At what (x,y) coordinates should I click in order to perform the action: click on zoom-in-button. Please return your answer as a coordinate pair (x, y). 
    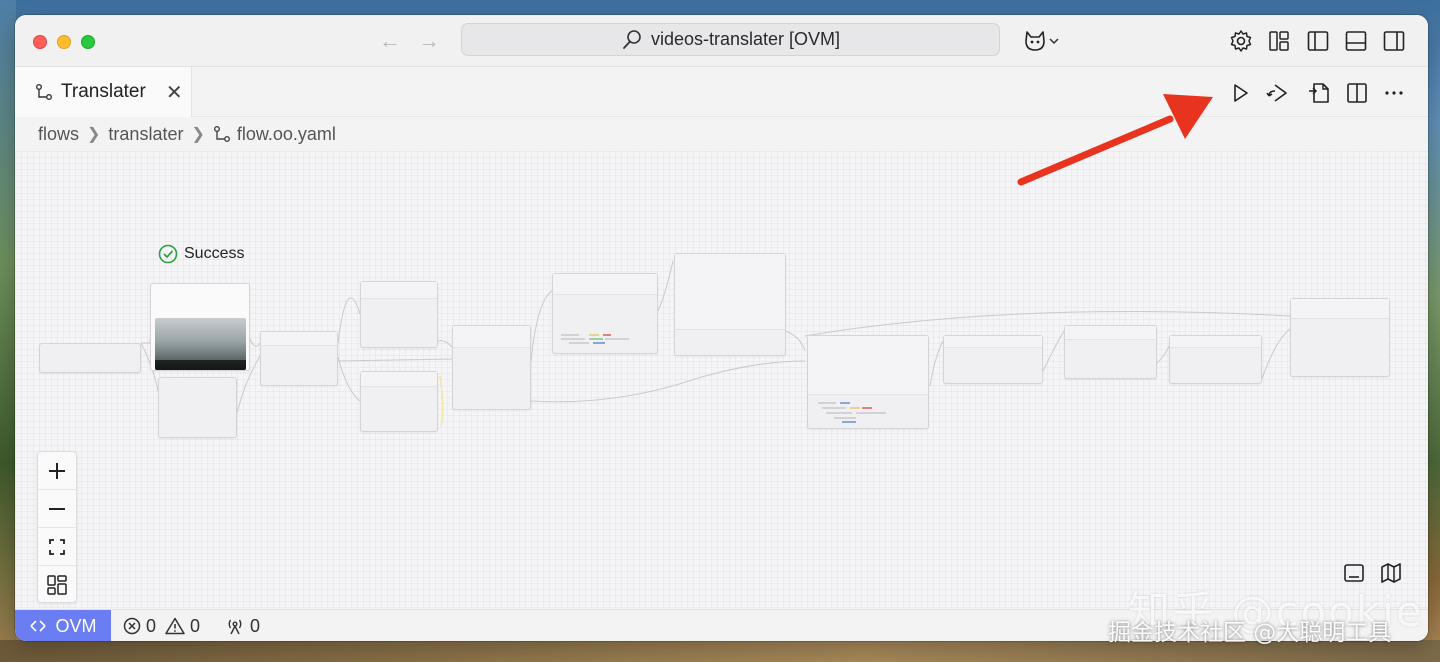
    Looking at the image, I should click on (57, 471).